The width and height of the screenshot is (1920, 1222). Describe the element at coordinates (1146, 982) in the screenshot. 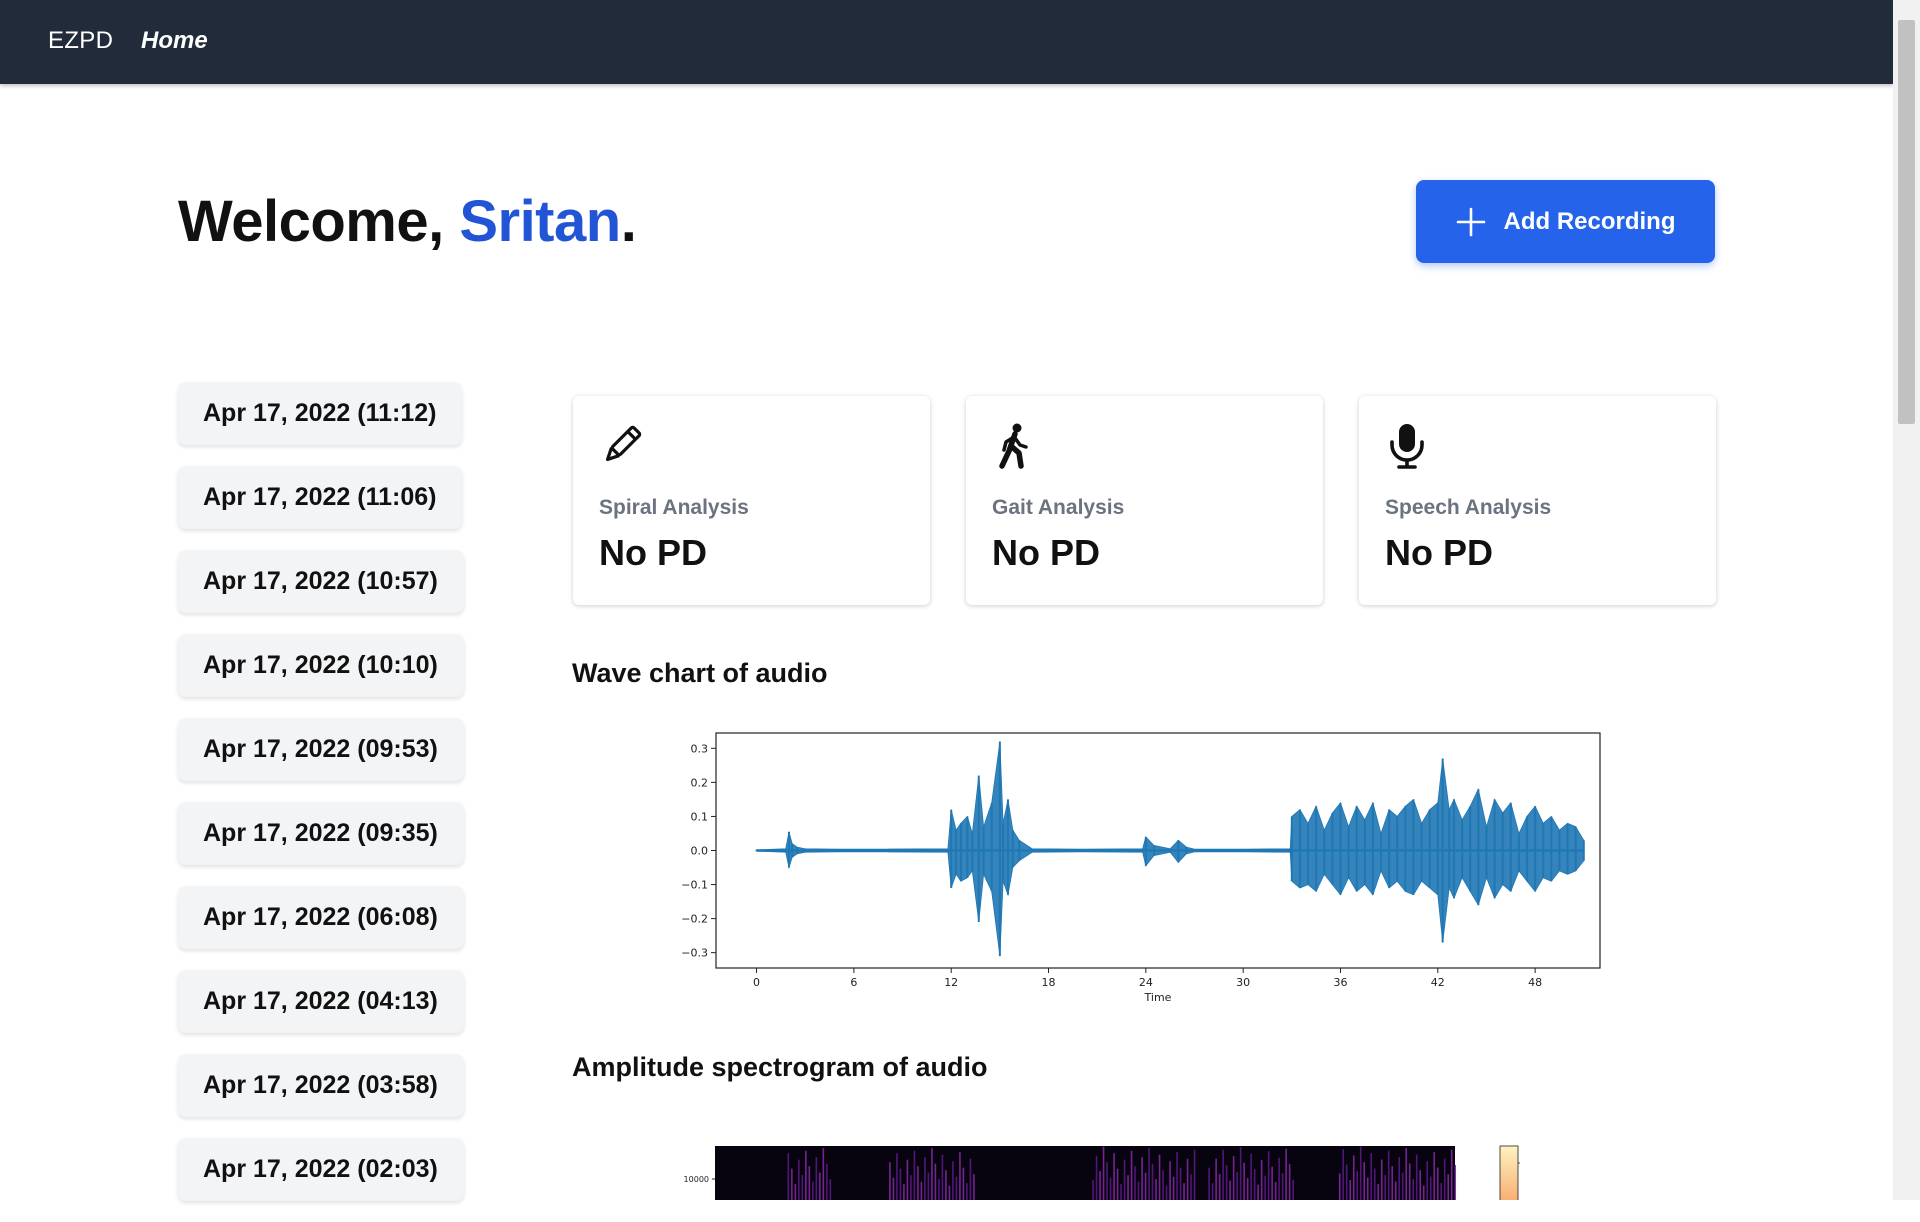

I see `x-tick-label: 24` at that location.